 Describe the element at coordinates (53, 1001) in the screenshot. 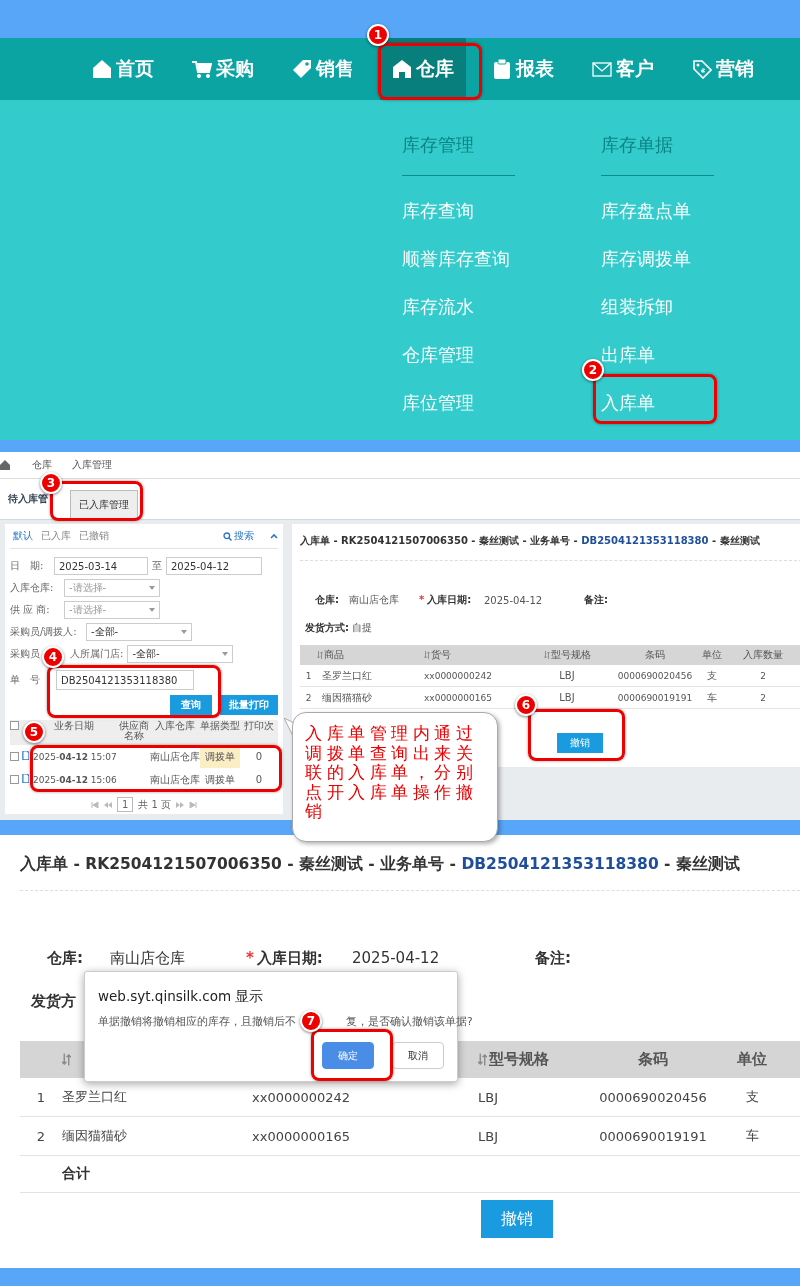

I see `field-label: 发货方` at that location.